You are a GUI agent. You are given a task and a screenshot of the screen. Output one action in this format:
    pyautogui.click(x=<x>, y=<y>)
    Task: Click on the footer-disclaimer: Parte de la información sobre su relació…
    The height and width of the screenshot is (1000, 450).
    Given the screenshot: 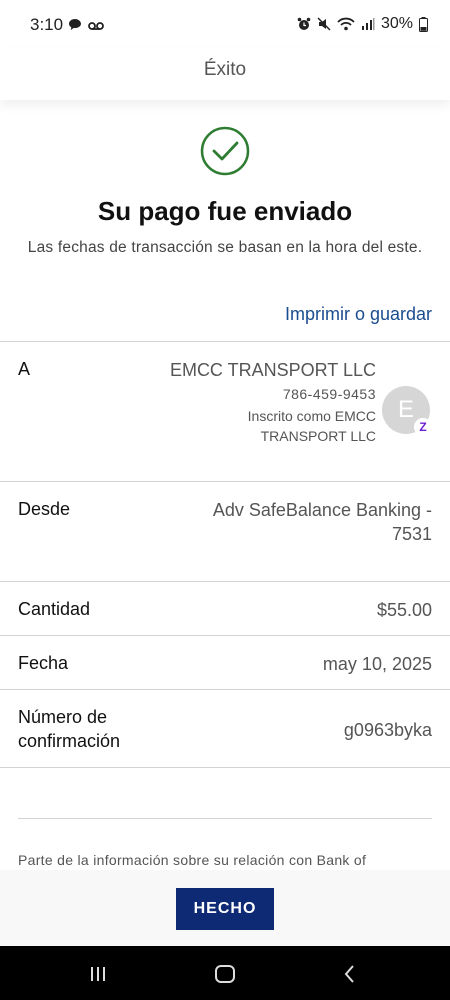 What is the action you would take?
    pyautogui.click(x=192, y=860)
    